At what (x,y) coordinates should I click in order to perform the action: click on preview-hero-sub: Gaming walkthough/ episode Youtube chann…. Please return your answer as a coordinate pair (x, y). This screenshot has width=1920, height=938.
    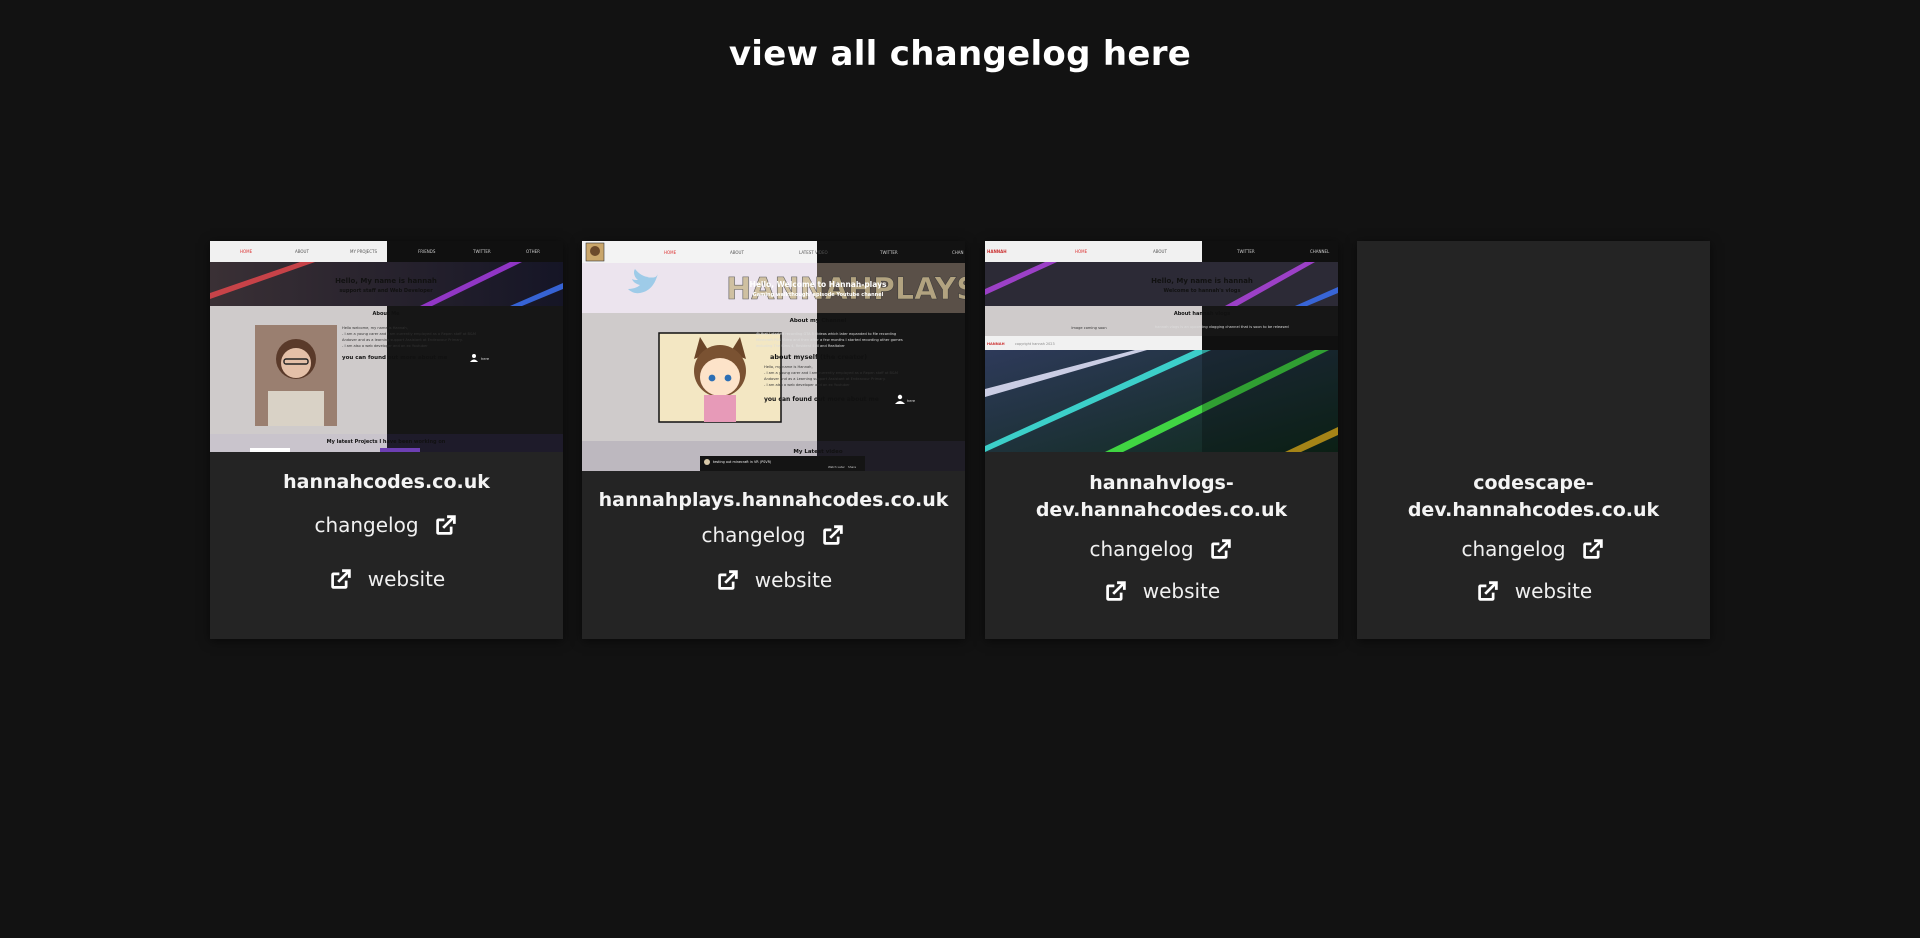
    Looking at the image, I should click on (818, 295).